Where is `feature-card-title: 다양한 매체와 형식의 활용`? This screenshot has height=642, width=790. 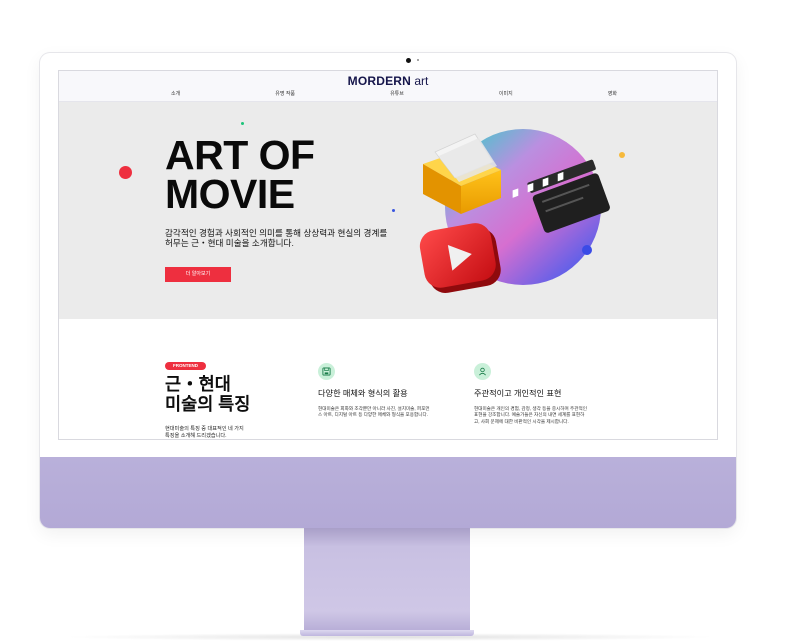 feature-card-title: 다양한 매체와 형식의 활용 is located at coordinates (363, 393).